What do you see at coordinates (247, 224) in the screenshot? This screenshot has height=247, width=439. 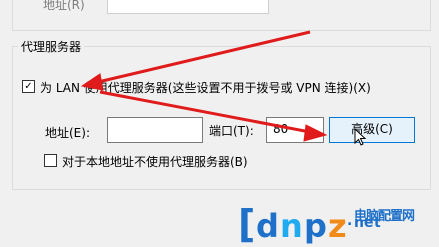 I see `watermark-bracket-icon: [` at bounding box center [247, 224].